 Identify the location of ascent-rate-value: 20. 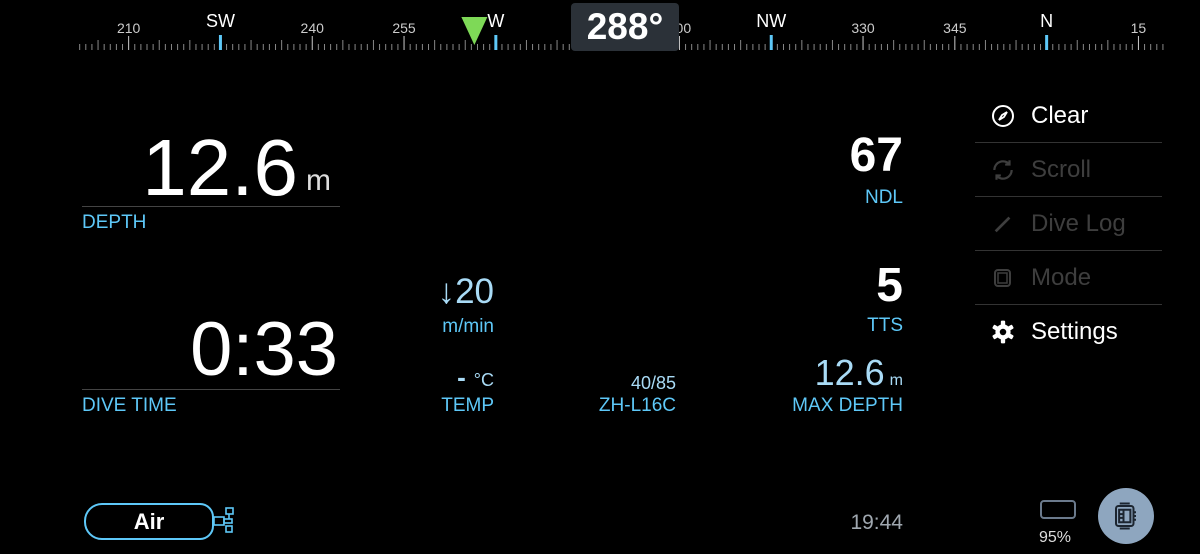
(474, 291).